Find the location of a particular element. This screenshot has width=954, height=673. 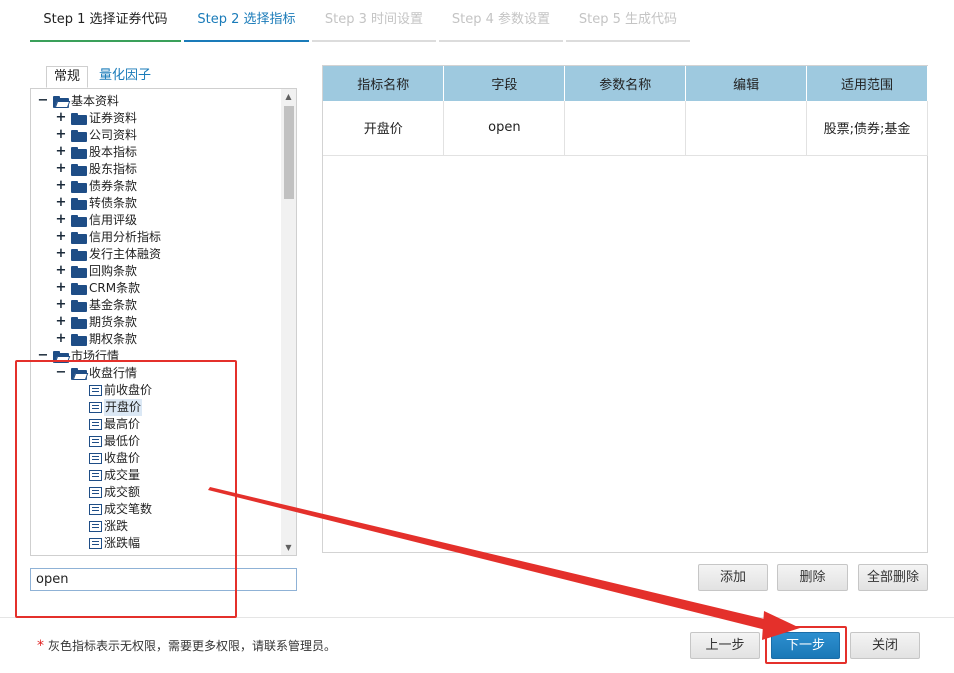

tree-node-folder: + 期货条款 is located at coordinates (156, 322).